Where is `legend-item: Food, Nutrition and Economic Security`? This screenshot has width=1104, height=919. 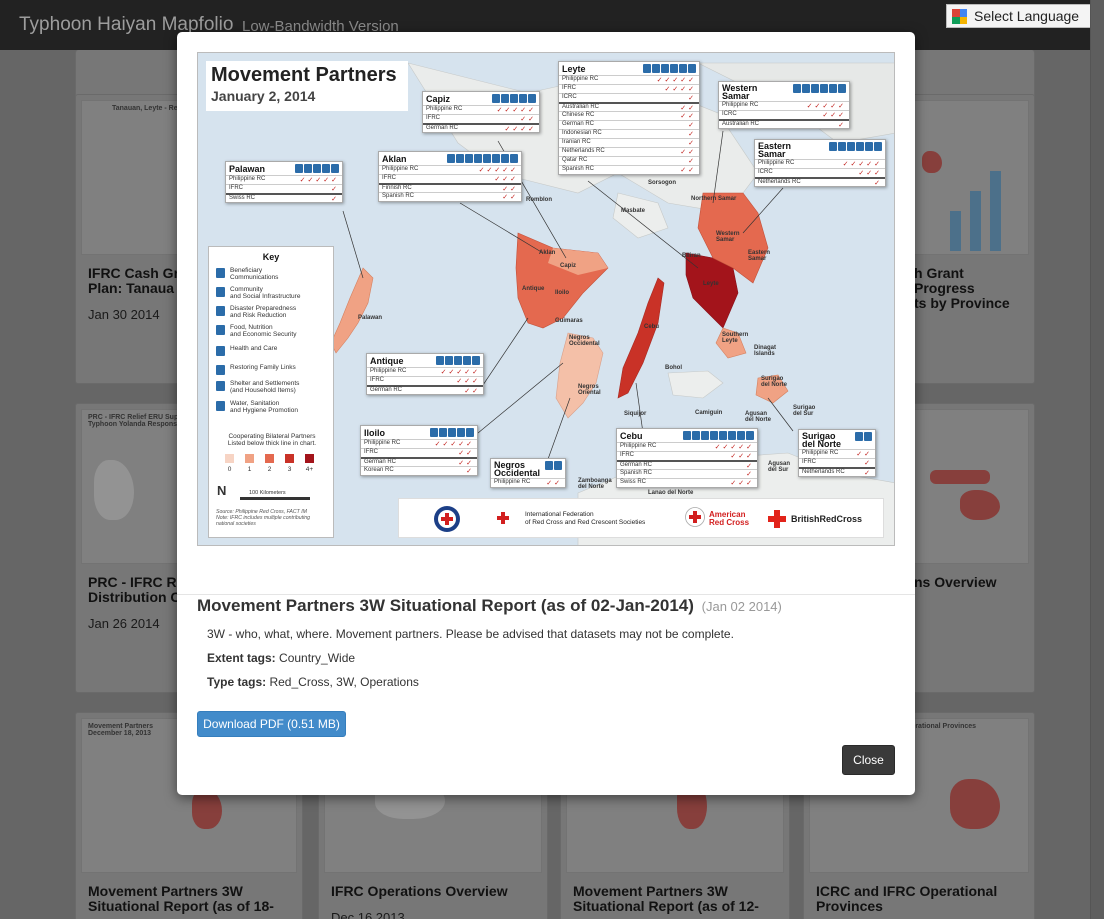
legend-item: Food, Nutrition and Economic Security is located at coordinates (273, 332).